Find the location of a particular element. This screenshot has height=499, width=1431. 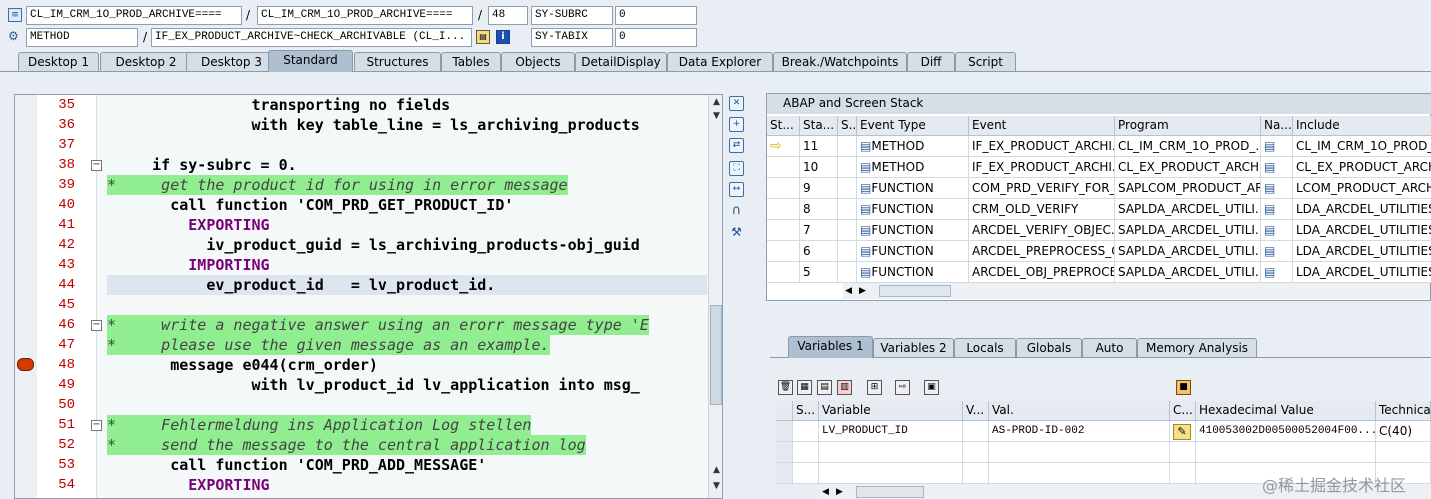

scroll-down-icon: ▲ is located at coordinates (715, 470).